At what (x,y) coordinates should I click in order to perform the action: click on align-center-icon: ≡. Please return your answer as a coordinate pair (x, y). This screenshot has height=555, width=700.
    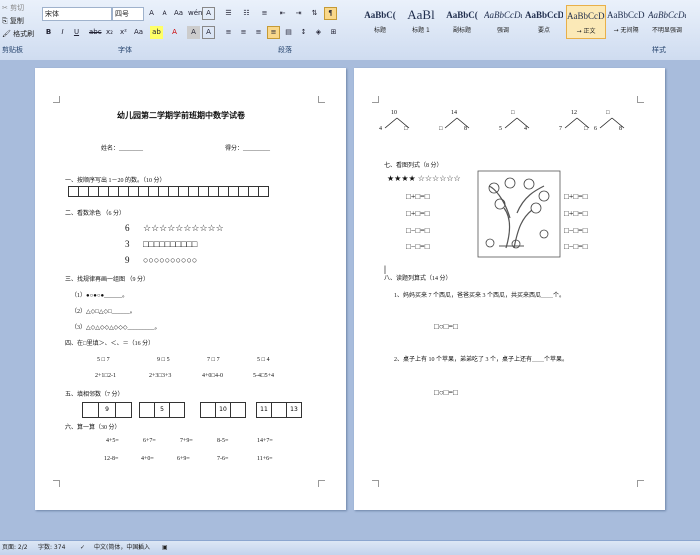
    Looking at the image, I should click on (243, 32).